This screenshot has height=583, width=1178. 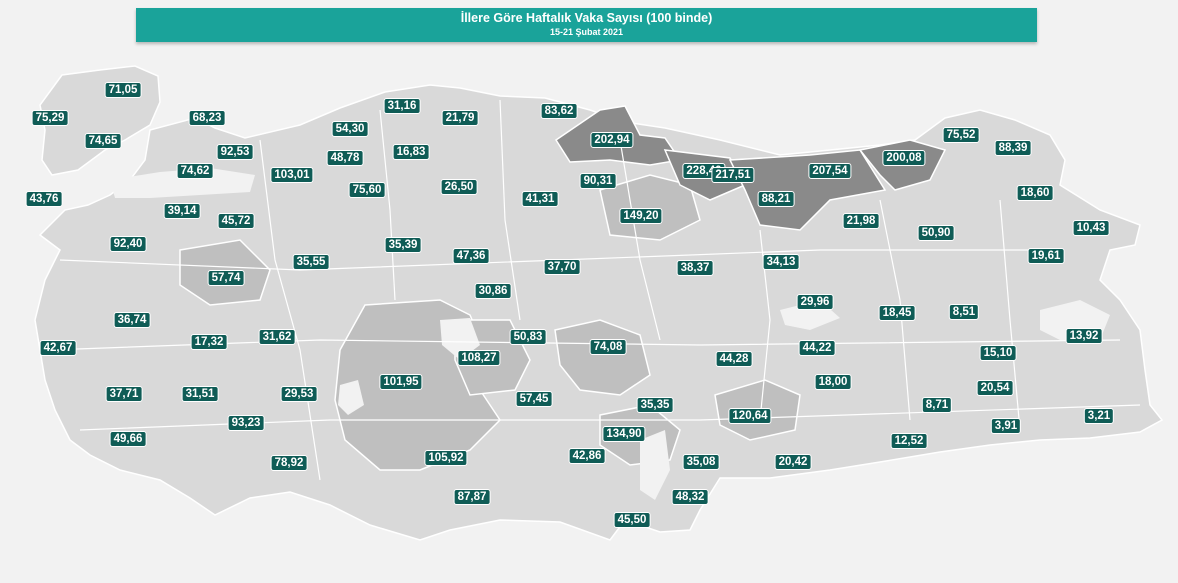 What do you see at coordinates (195, 171) in the screenshot?
I see `province-value-label: 74,62` at bounding box center [195, 171].